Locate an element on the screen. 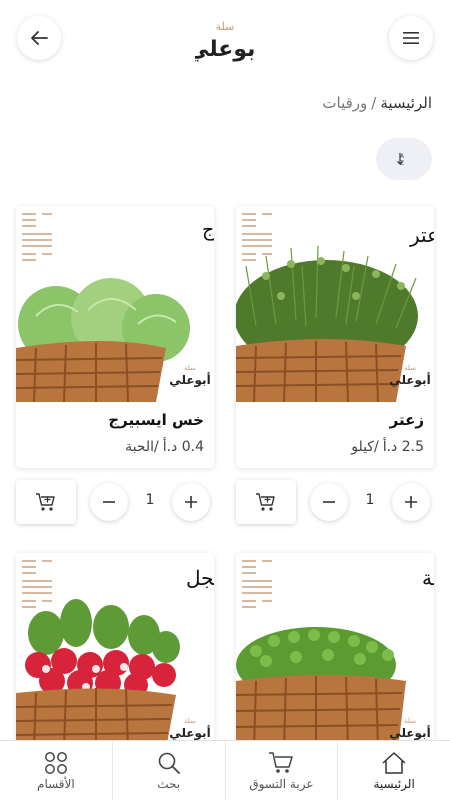 The image size is (450, 800). svg-text: A is located at coordinates (402, 156).